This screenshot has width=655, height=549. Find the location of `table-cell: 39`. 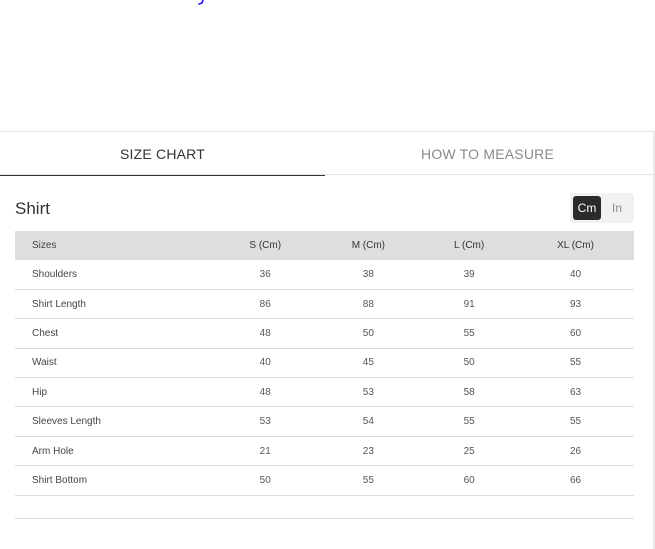

table-cell: 39 is located at coordinates (469, 275).